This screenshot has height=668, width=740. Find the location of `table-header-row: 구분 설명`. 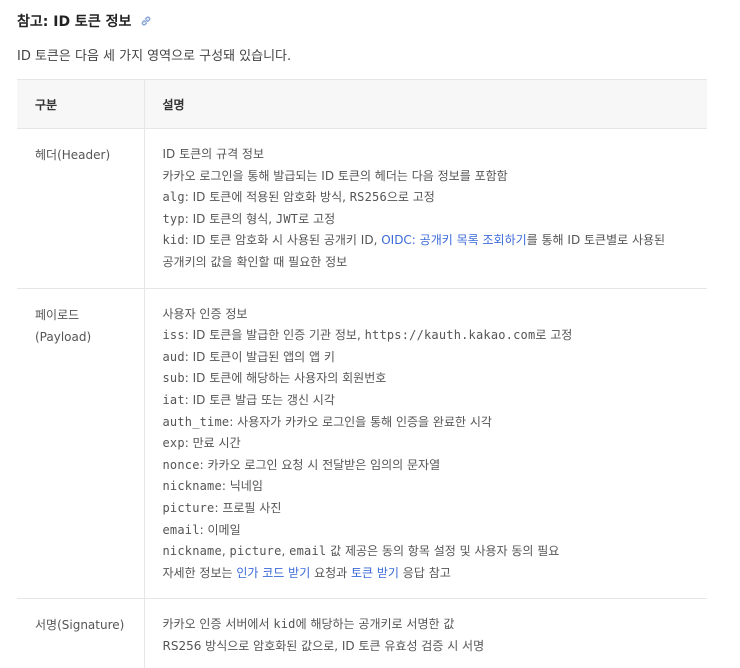

table-header-row: 구분 설명 is located at coordinates (362, 104).